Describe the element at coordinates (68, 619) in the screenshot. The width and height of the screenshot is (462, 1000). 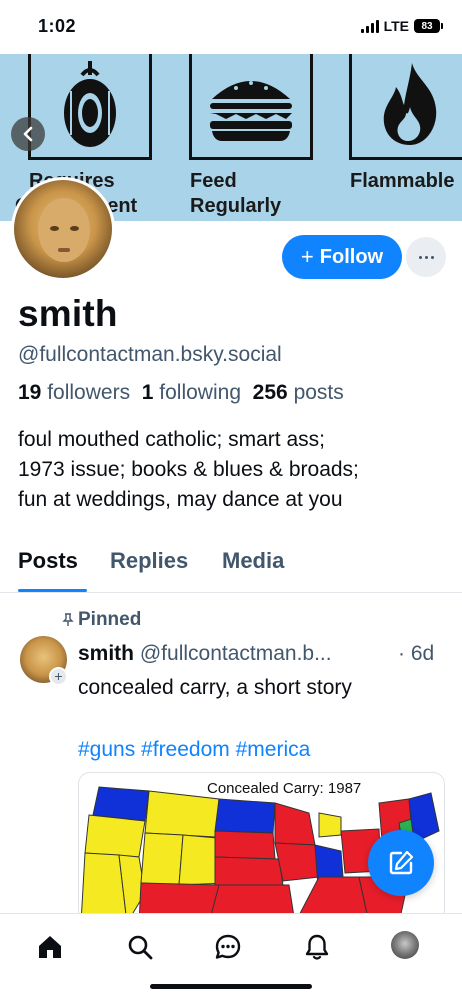
I see `pin-icon` at that location.